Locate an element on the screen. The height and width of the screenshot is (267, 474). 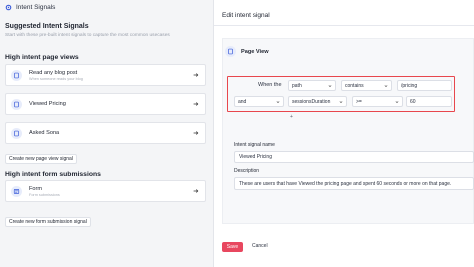
signal-card-label: Viewed Pricing is located at coordinates (47, 104).